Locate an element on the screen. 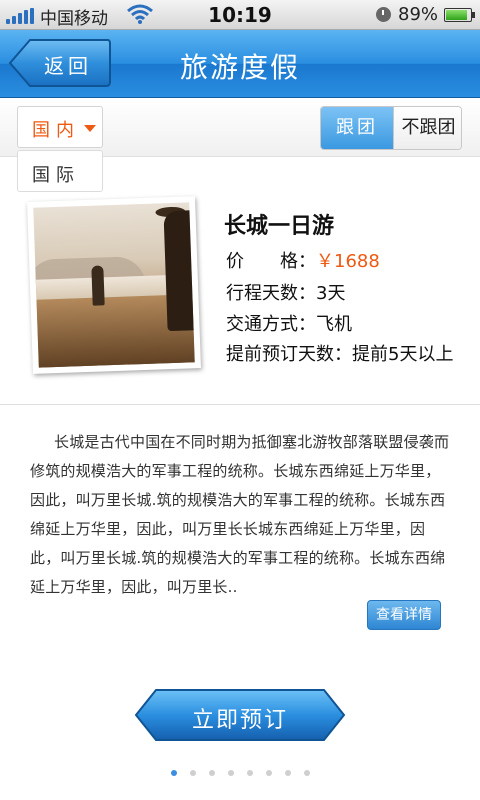 The height and width of the screenshot is (800, 480). region-dropdown-menu: 国际 is located at coordinates (60, 171).